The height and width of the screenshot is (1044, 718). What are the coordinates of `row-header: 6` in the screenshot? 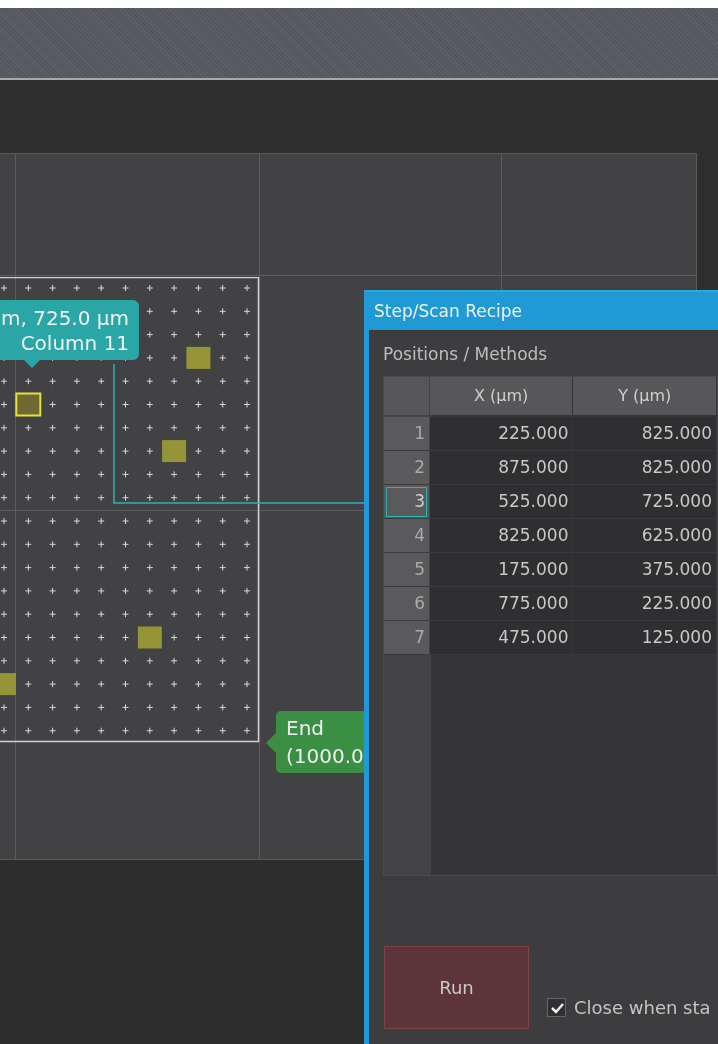 It's located at (406, 604).